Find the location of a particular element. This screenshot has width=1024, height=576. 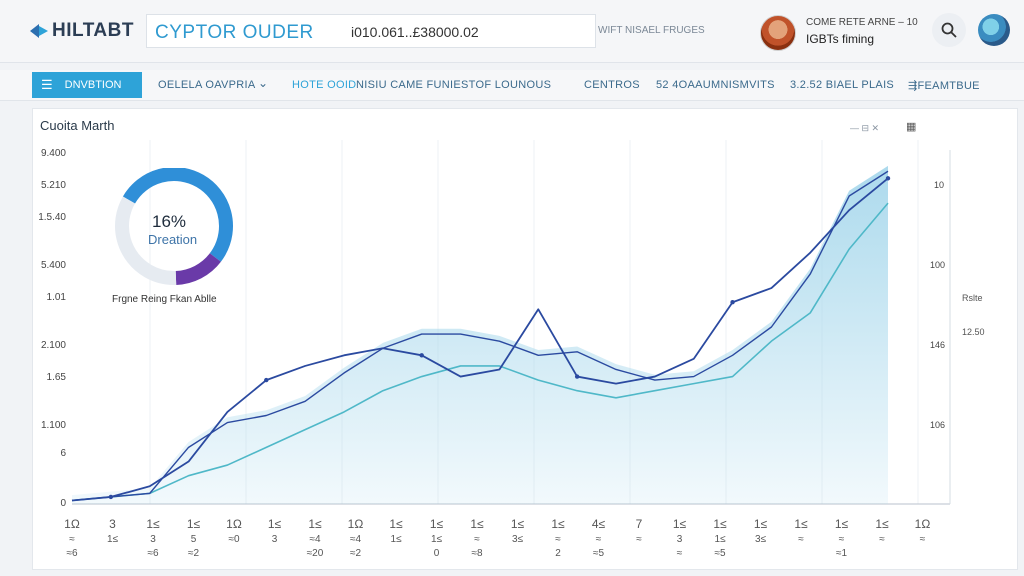

x-tick-label: 0 is located at coordinates (437, 553).